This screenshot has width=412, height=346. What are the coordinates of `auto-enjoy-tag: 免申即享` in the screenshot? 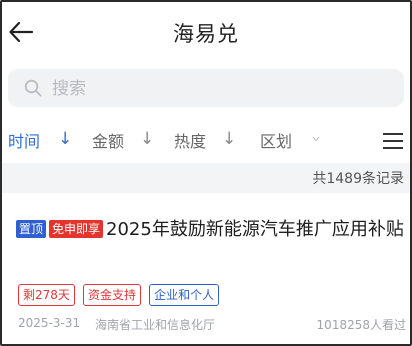 It's located at (76, 229).